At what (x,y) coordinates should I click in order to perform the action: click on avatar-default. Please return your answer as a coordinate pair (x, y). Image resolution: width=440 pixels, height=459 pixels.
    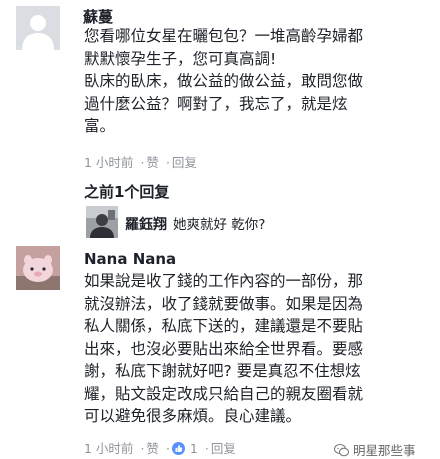
    Looking at the image, I should click on (38, 28).